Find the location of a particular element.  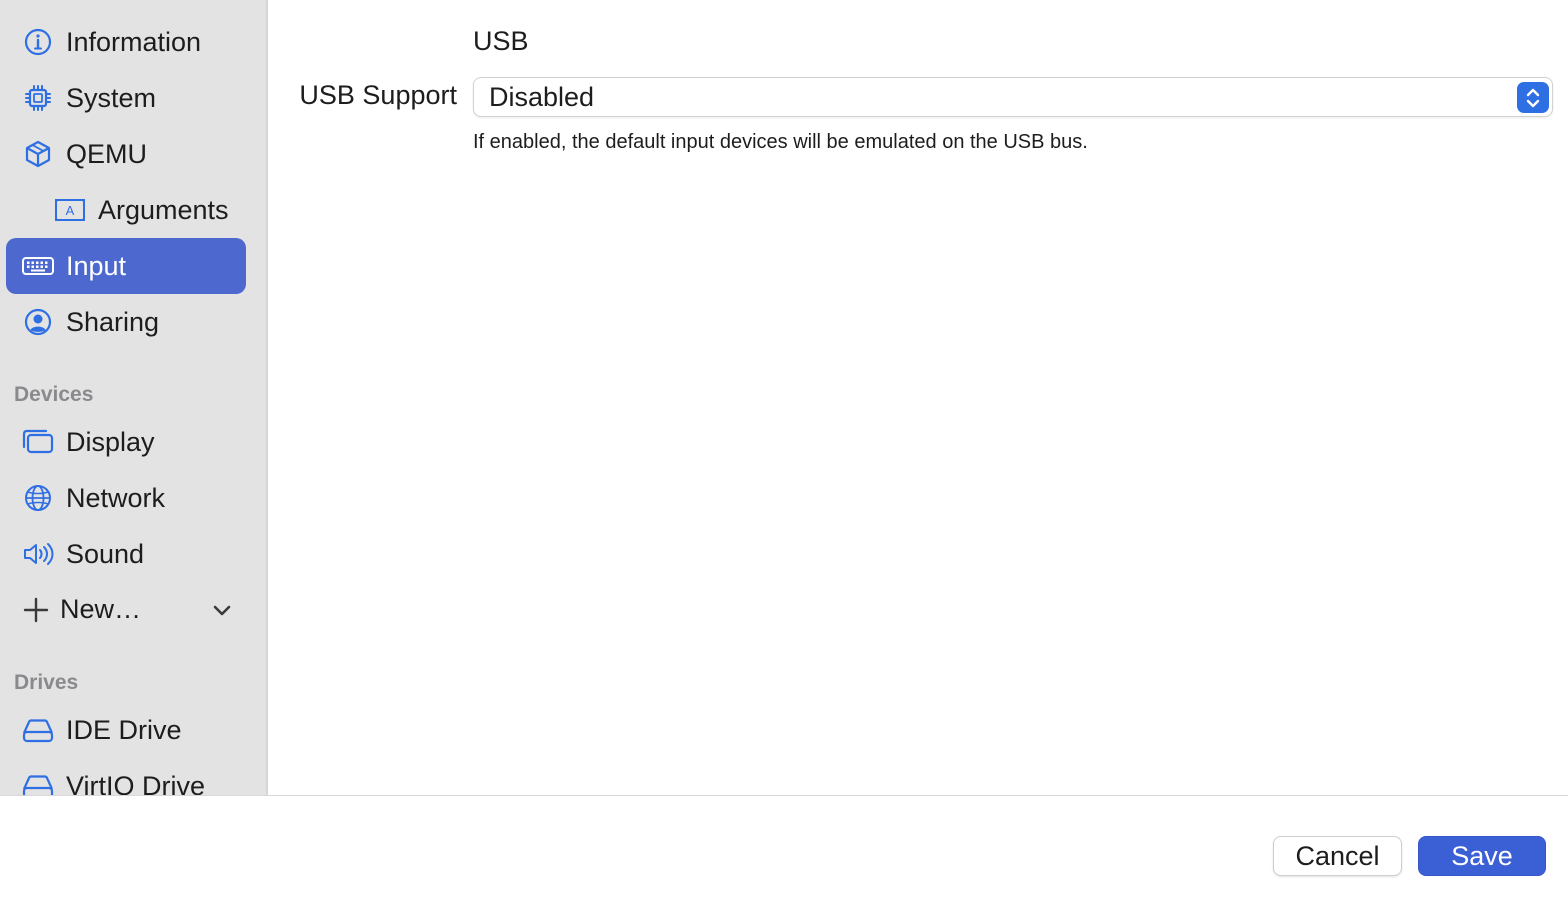

sidebar-item-information: Information is located at coordinates (126, 42).